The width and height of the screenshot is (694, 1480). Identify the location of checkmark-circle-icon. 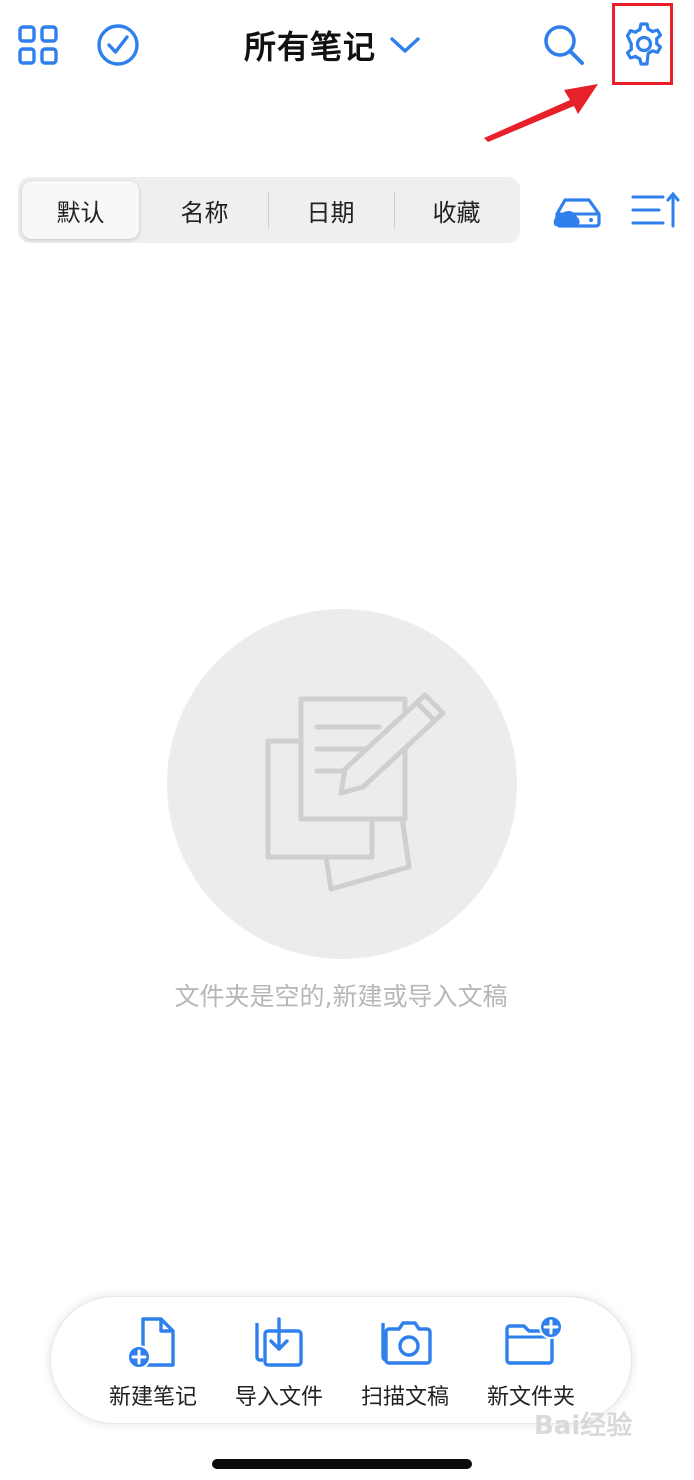
(118, 45).